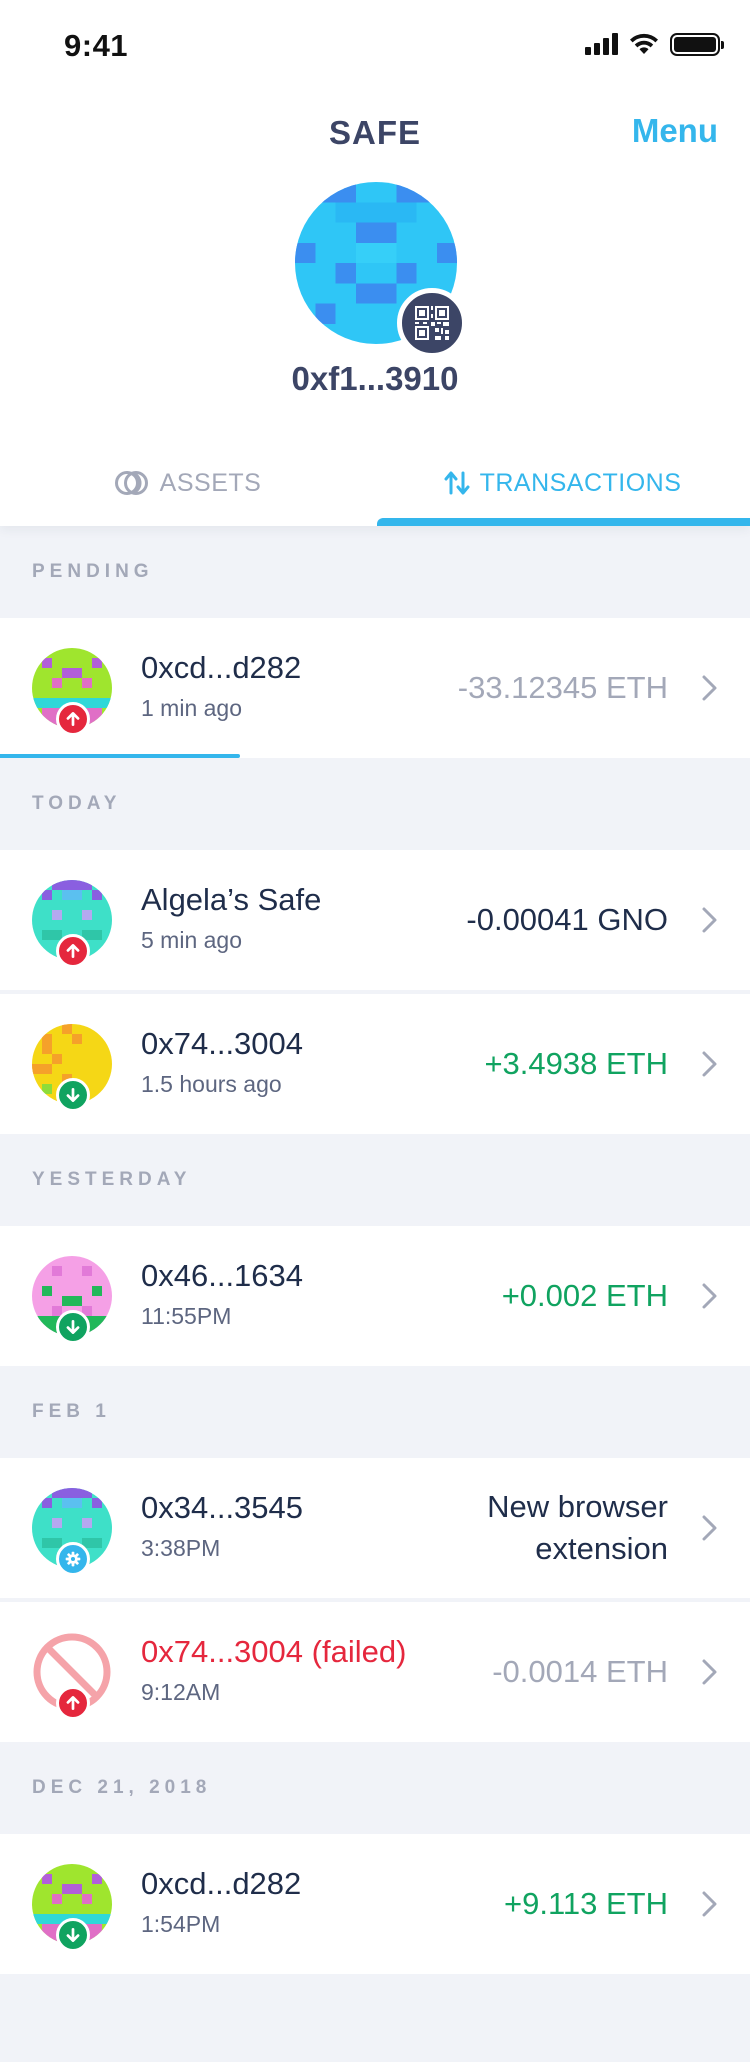 The image size is (750, 2062). Describe the element at coordinates (73, 1559) in the screenshot. I see `gear-icon` at that location.